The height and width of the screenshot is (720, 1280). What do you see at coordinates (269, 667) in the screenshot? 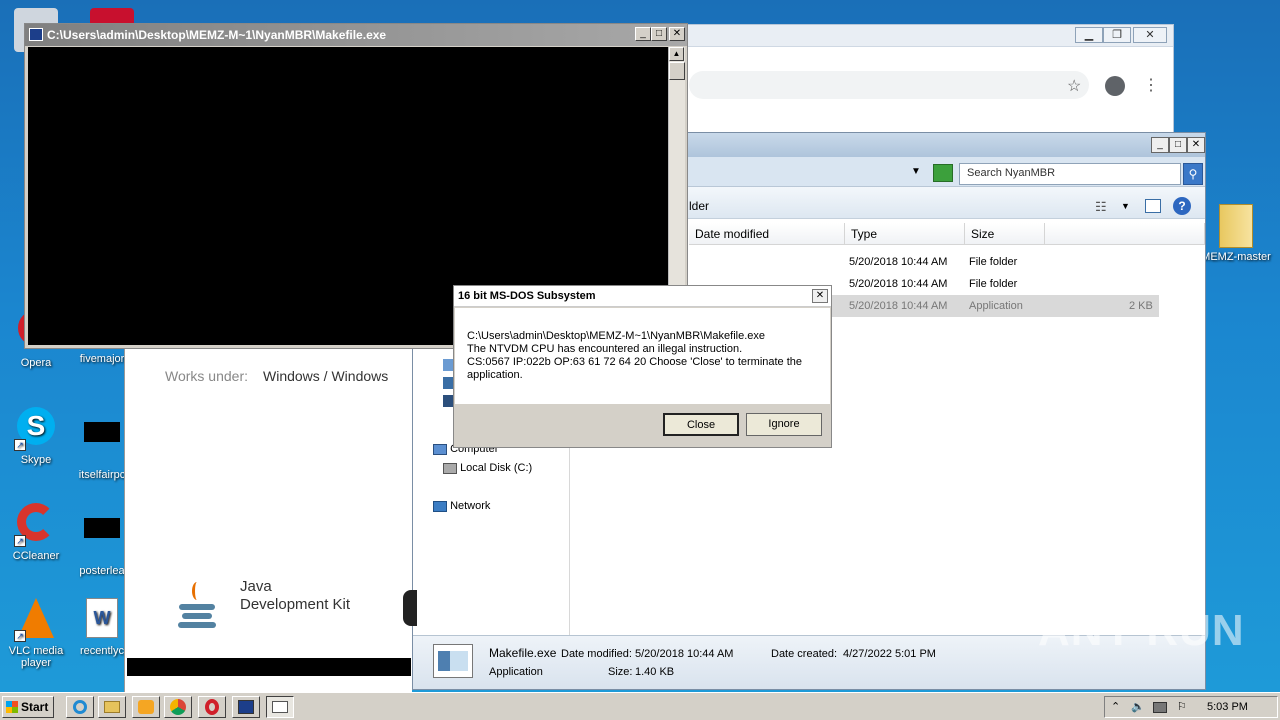
I see `installer-bottom-bar` at bounding box center [269, 667].